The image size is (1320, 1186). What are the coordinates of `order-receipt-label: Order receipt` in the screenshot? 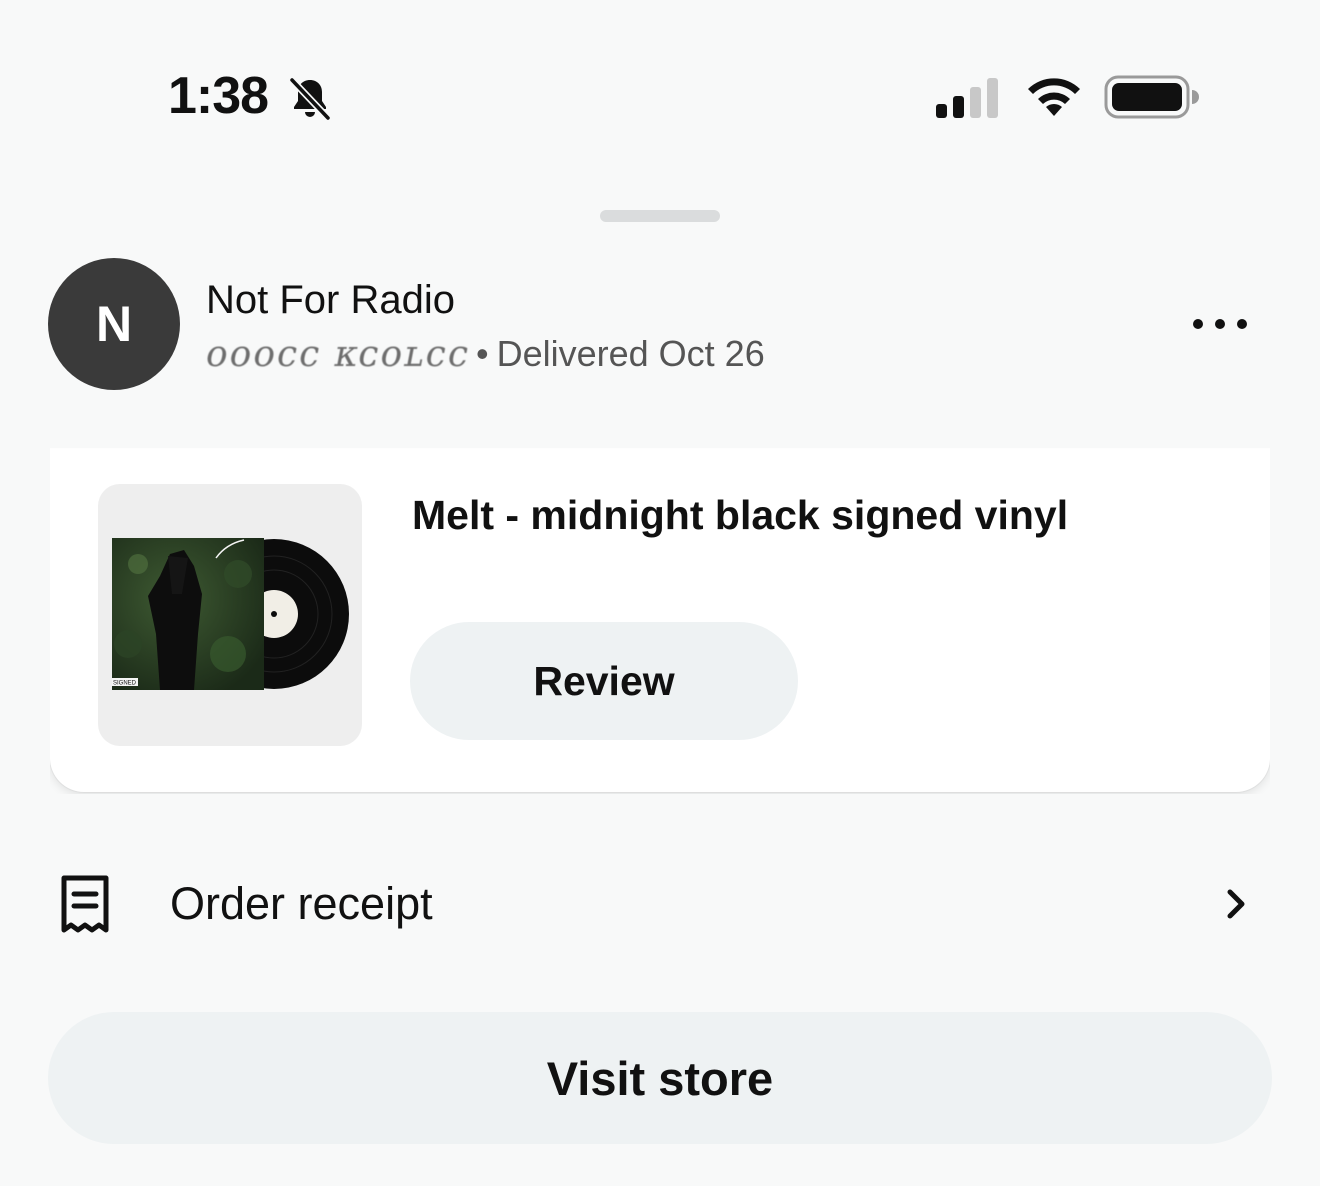 It's located at (301, 903).